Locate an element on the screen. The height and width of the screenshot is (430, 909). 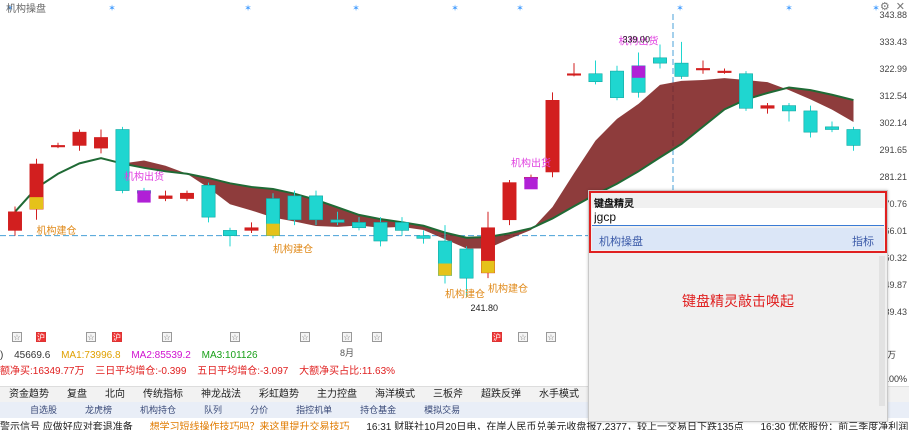
vol-value: 45669.6 is located at coordinates (32, 355).